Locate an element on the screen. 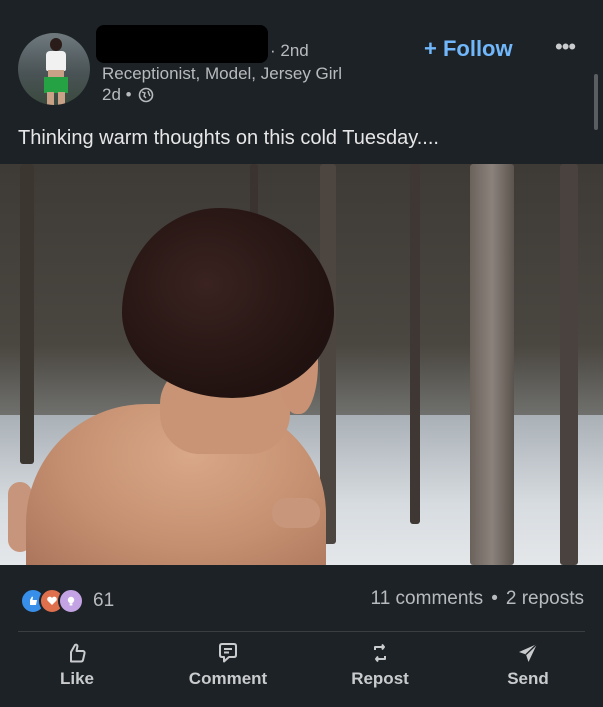 This screenshot has width=603, height=707. author-avatar is located at coordinates (54, 69).